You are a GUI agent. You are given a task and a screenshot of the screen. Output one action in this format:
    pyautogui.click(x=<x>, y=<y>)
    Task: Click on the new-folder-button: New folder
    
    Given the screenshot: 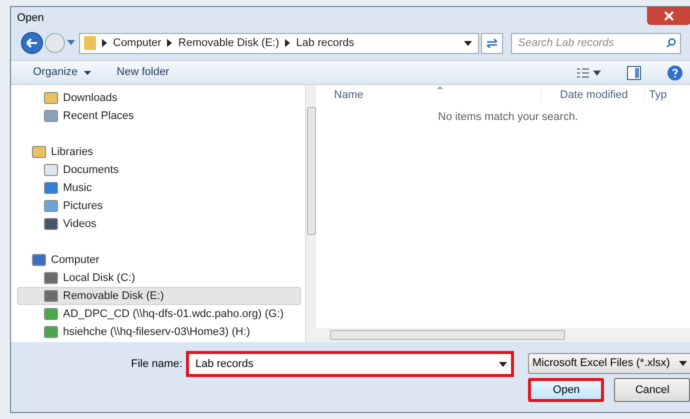 What is the action you would take?
    pyautogui.click(x=143, y=72)
    